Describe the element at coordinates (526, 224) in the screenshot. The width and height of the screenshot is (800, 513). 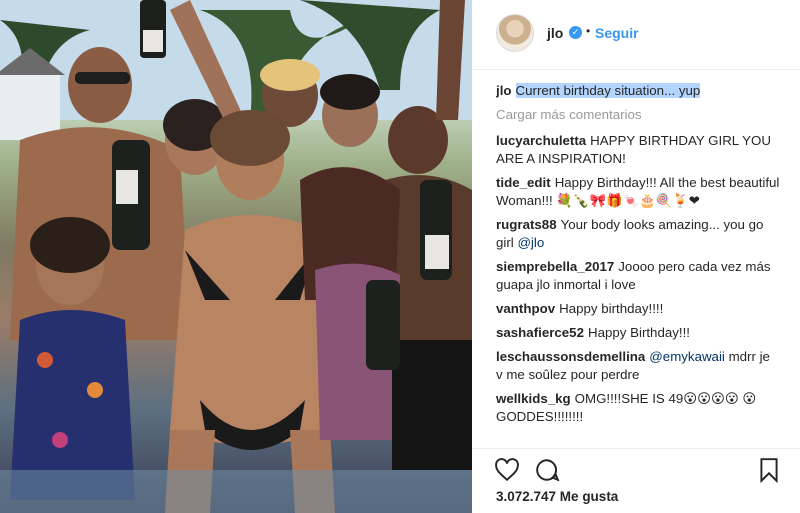
I see `comment-username: rugrats88` at that location.